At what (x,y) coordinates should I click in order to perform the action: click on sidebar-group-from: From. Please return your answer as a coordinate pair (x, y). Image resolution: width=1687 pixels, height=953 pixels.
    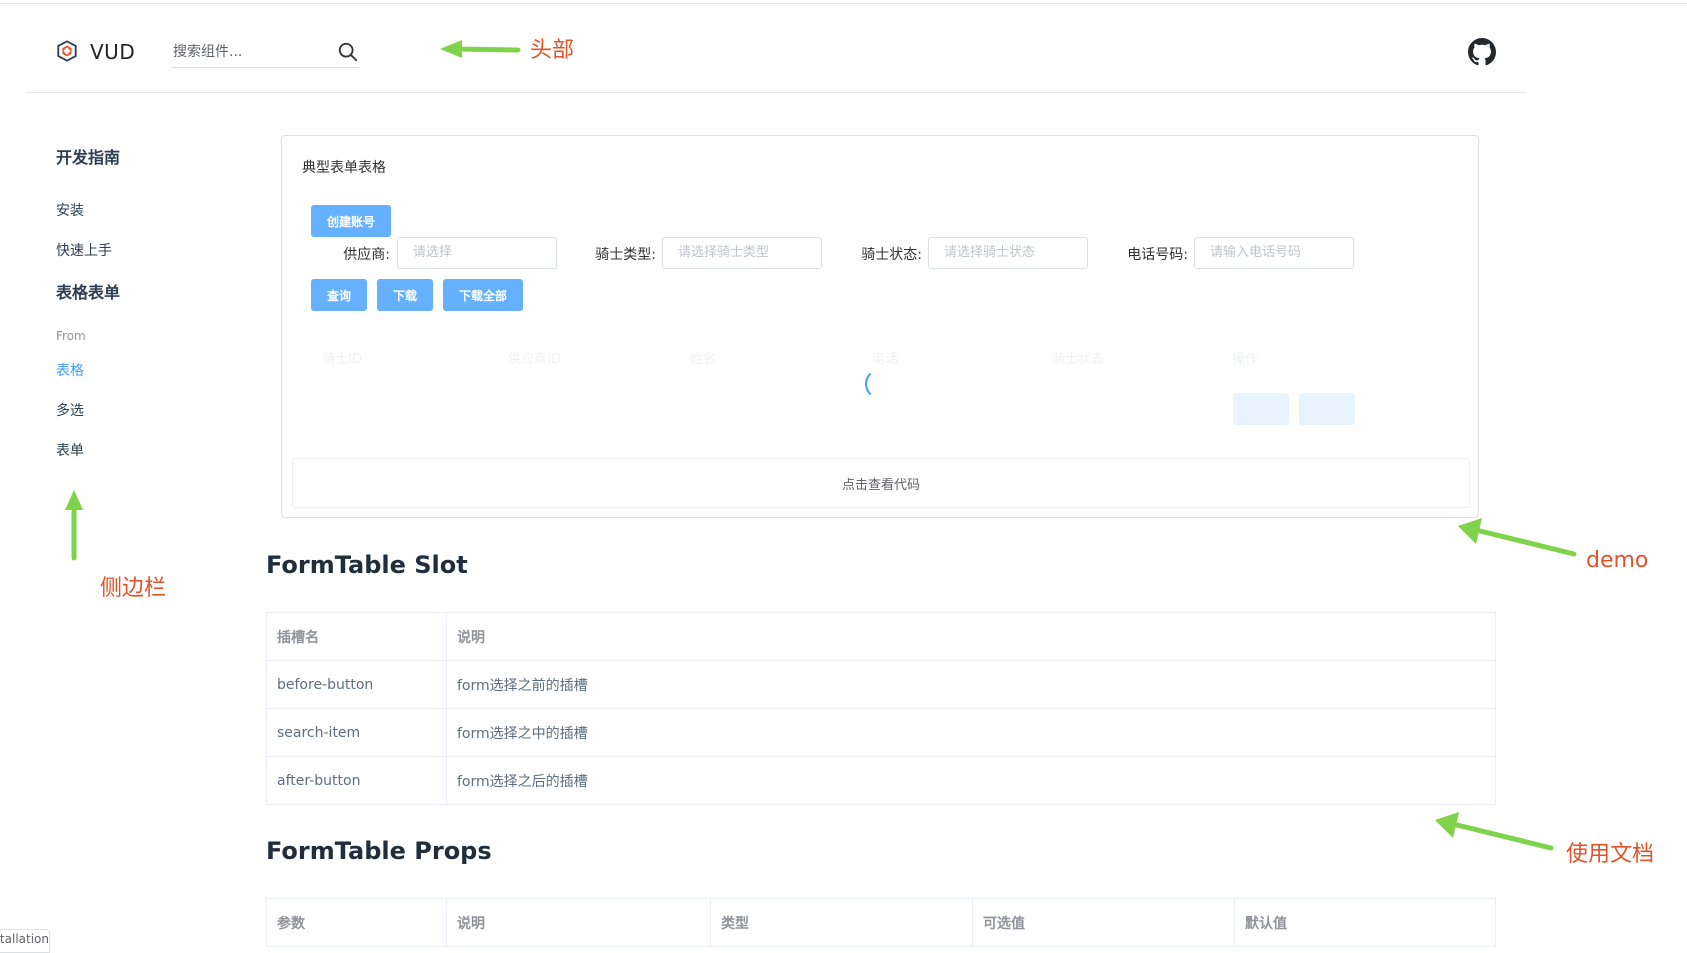
    Looking at the image, I should click on (71, 336).